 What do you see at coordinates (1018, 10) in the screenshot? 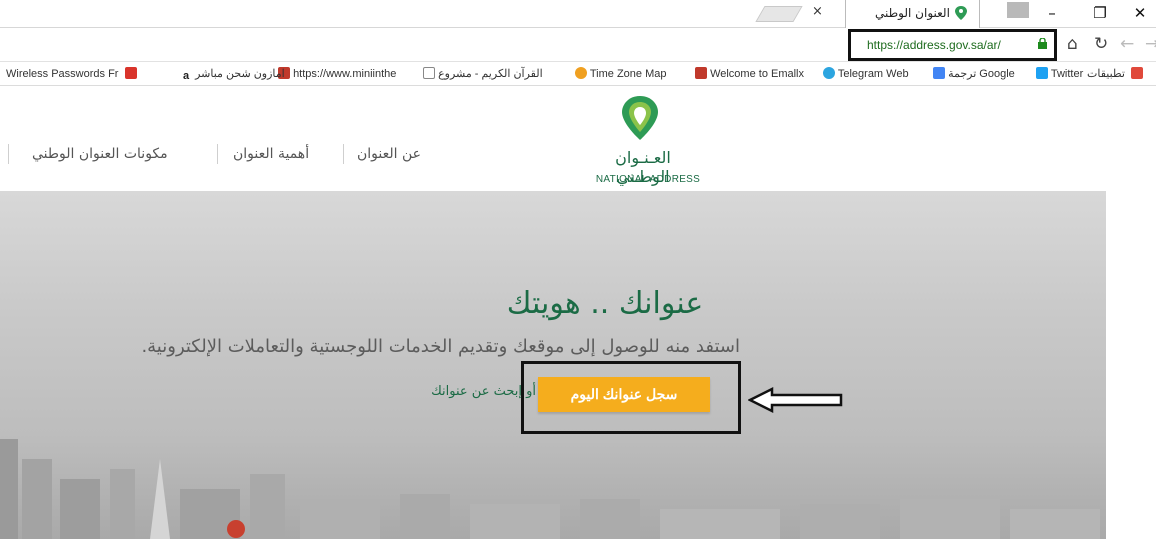
I see `profile-icon` at bounding box center [1018, 10].